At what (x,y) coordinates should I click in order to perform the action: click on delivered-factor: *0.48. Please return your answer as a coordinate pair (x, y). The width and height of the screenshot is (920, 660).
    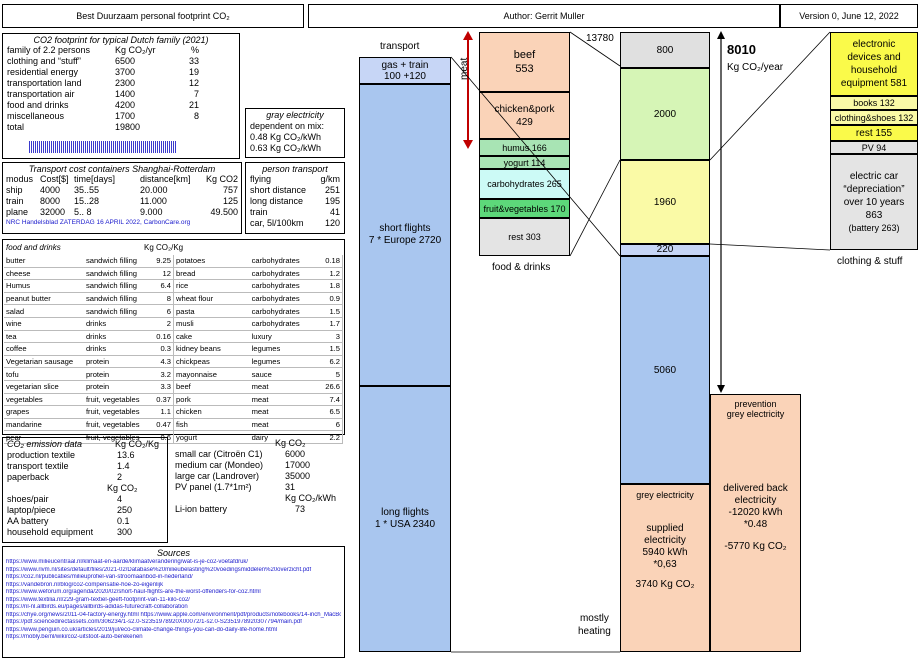
    Looking at the image, I should click on (755, 524).